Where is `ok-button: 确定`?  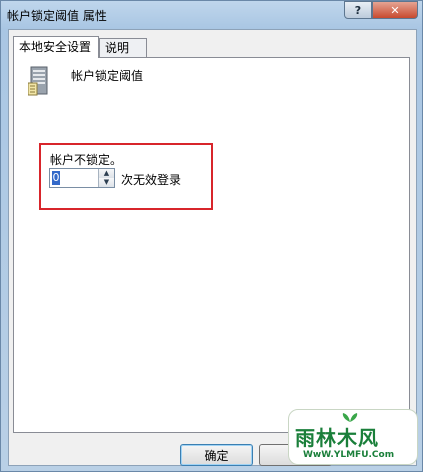 ok-button: 确定 is located at coordinates (216, 455).